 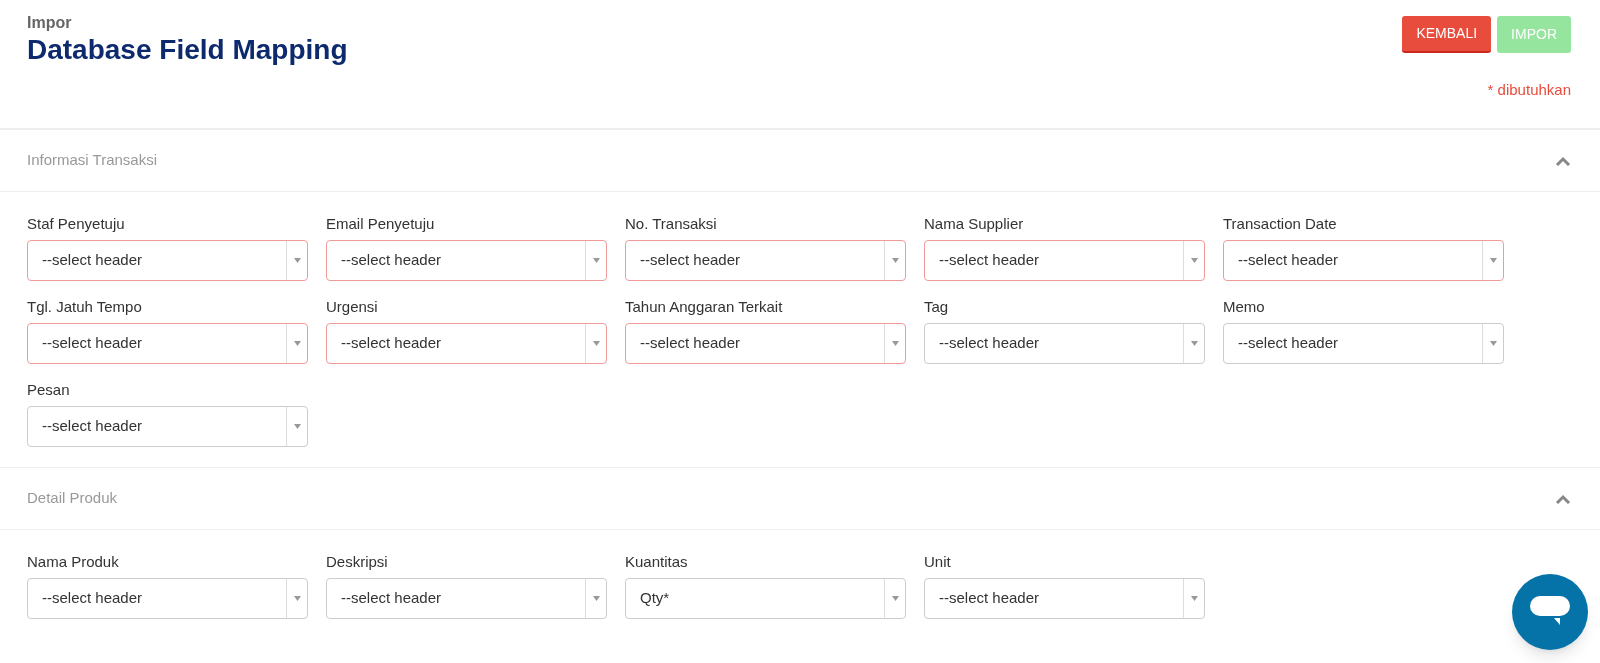 What do you see at coordinates (187, 50) in the screenshot?
I see `page-title: Database Field Mapping` at bounding box center [187, 50].